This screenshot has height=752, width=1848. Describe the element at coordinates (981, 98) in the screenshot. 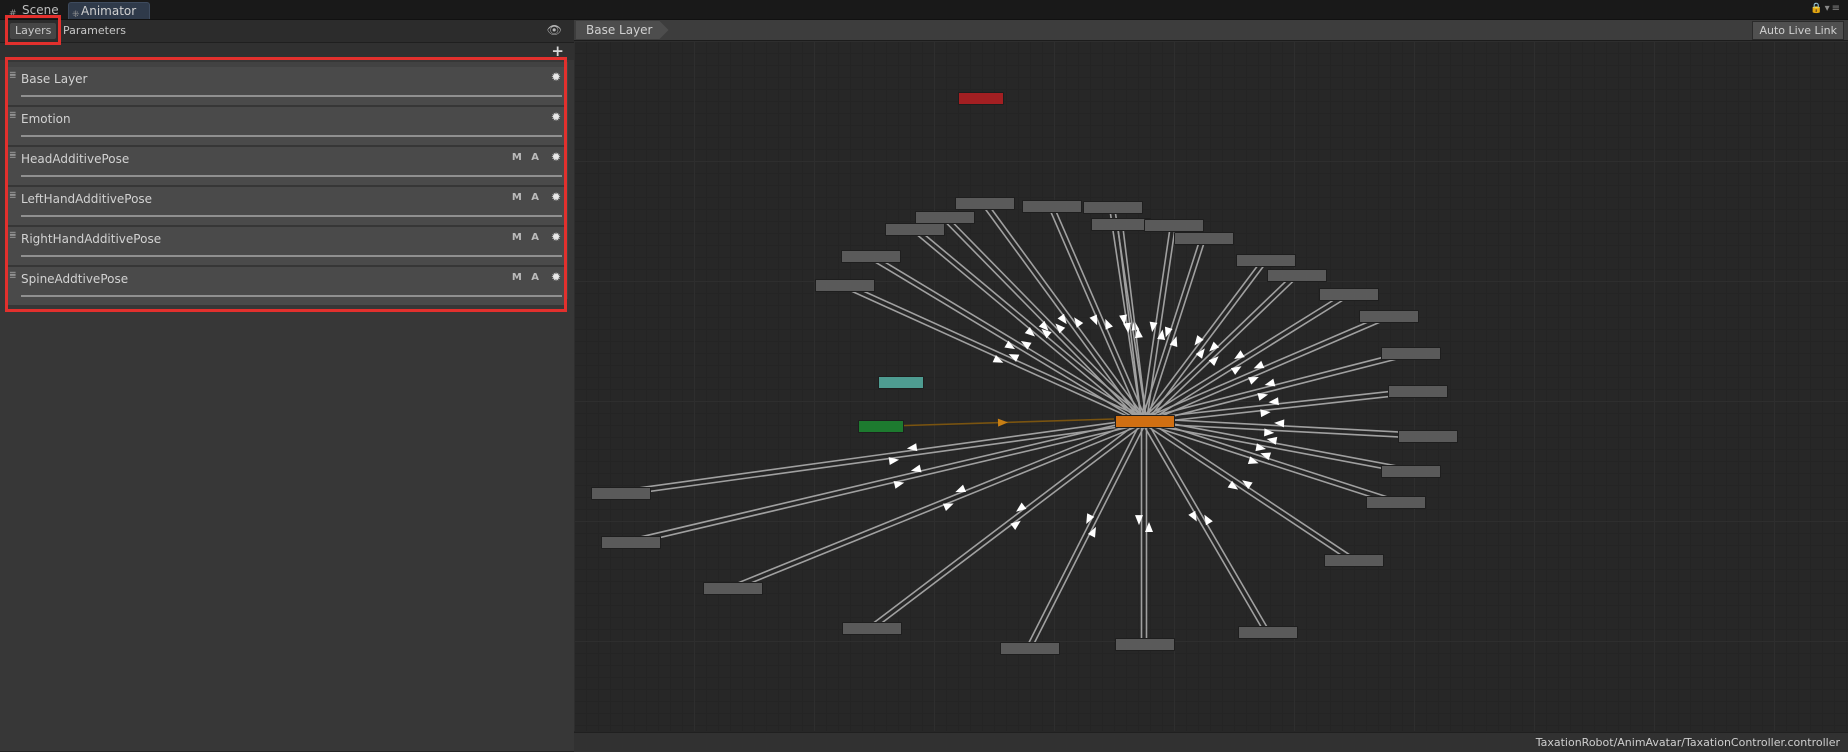

I see `exit-node` at that location.